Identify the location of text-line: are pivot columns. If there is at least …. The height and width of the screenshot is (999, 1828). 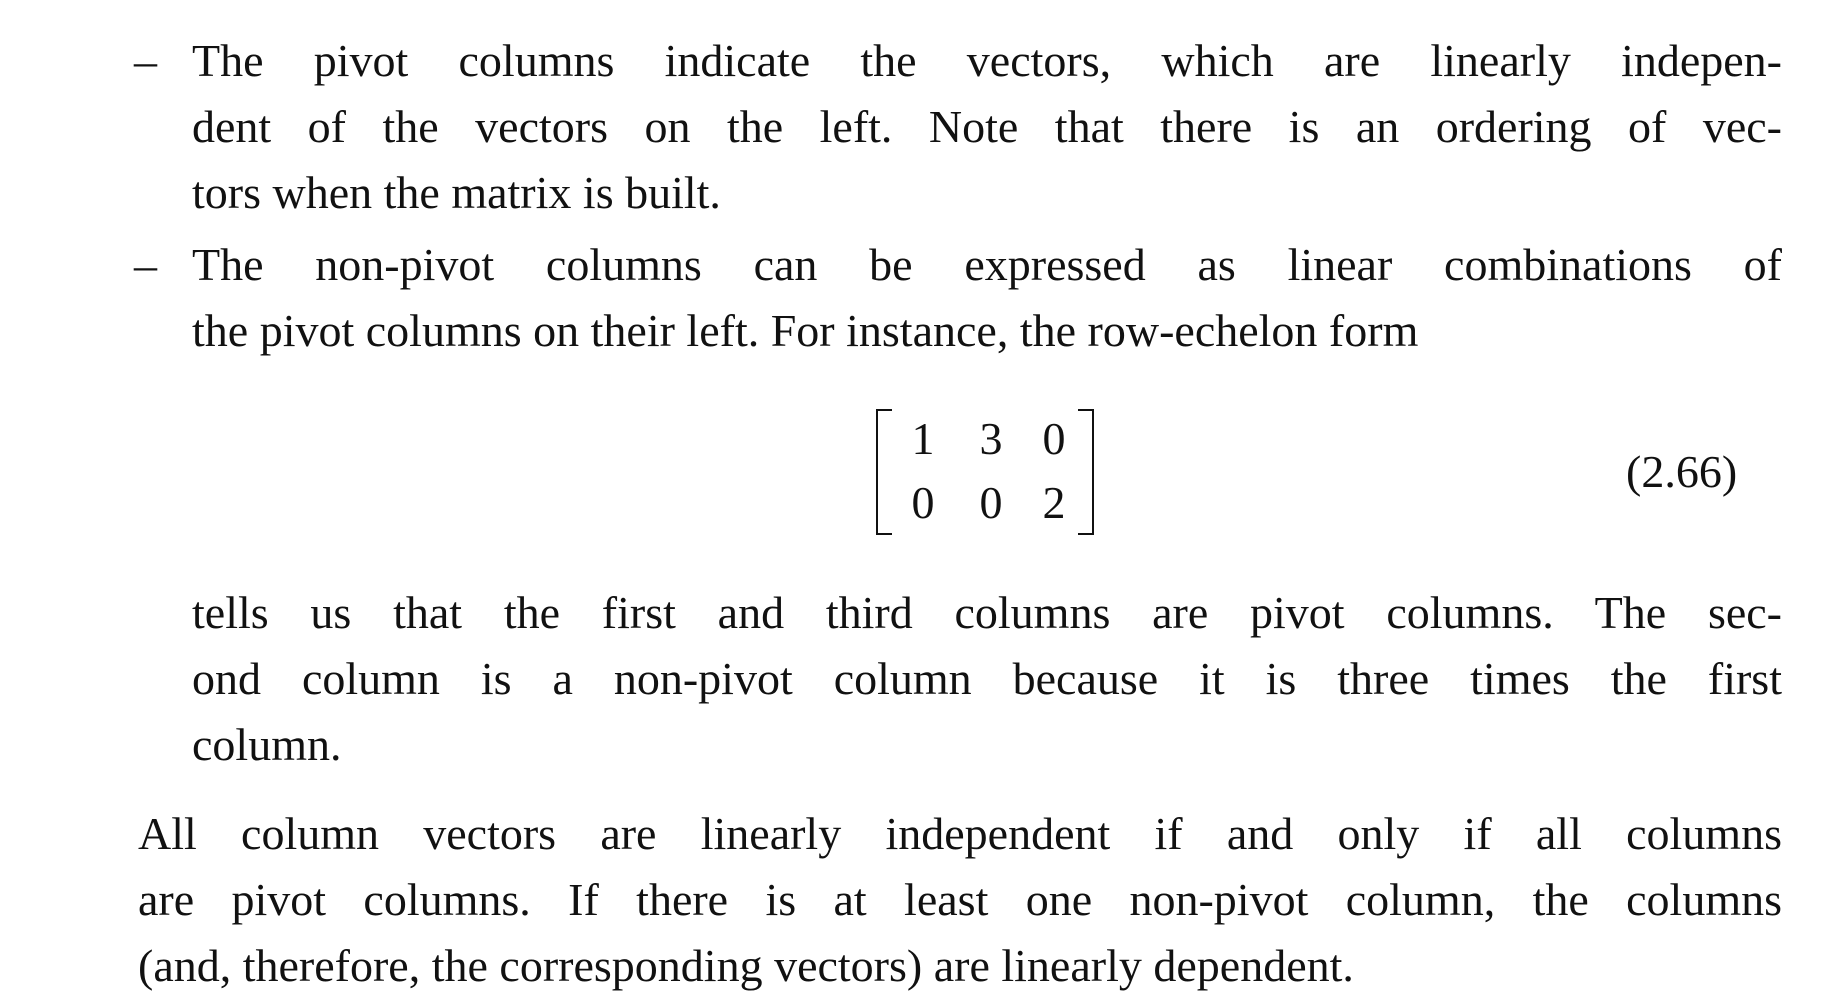
(960, 899).